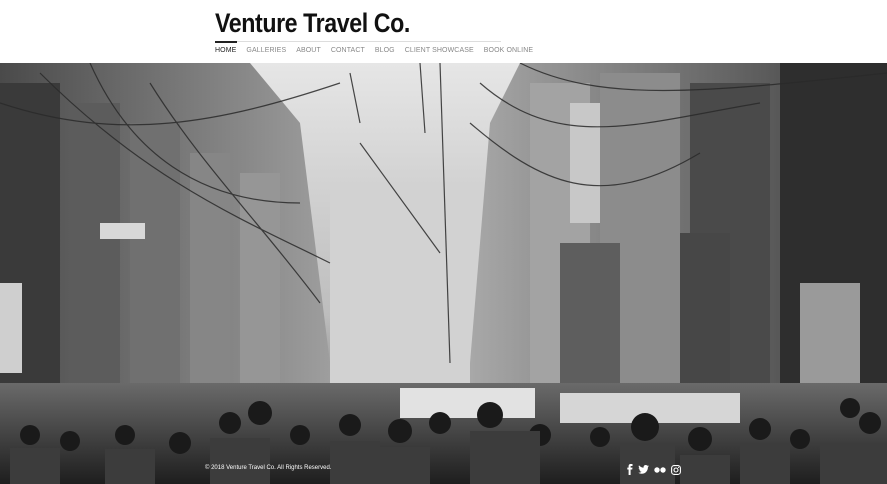 Image resolution: width=887 pixels, height=484 pixels. What do you see at coordinates (508, 50) in the screenshot?
I see `nav-item-book-online: BOOK ONLINE` at bounding box center [508, 50].